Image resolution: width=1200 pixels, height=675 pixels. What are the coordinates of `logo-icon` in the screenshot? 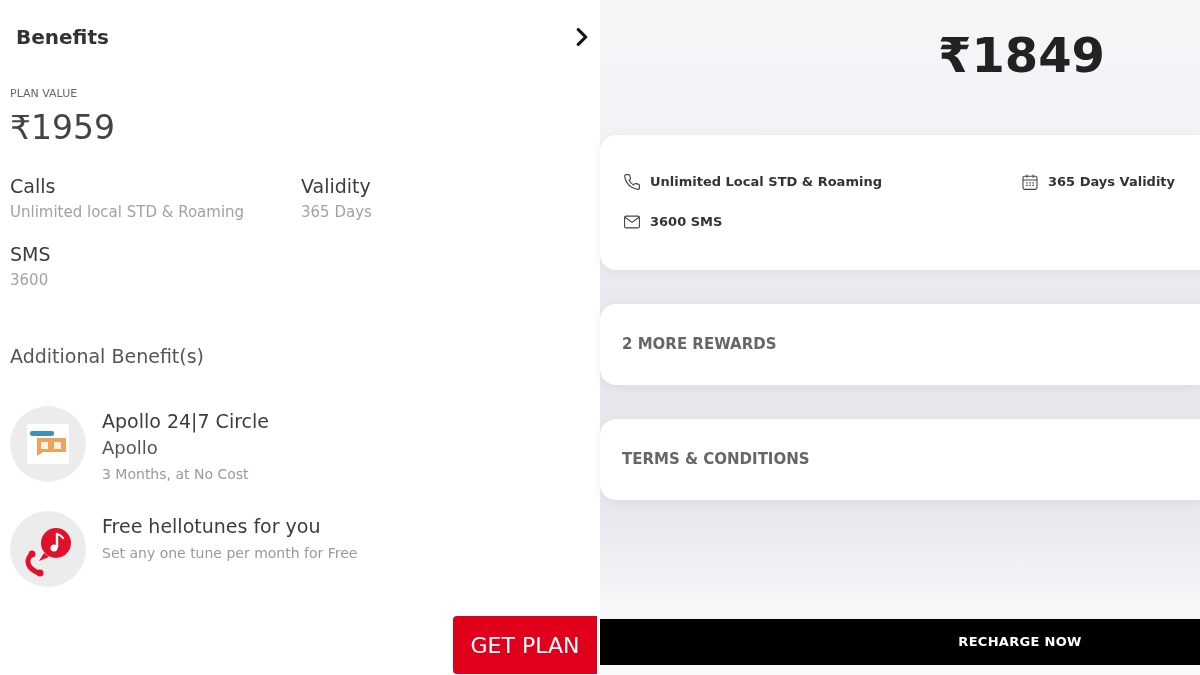 It's located at (48, 444).